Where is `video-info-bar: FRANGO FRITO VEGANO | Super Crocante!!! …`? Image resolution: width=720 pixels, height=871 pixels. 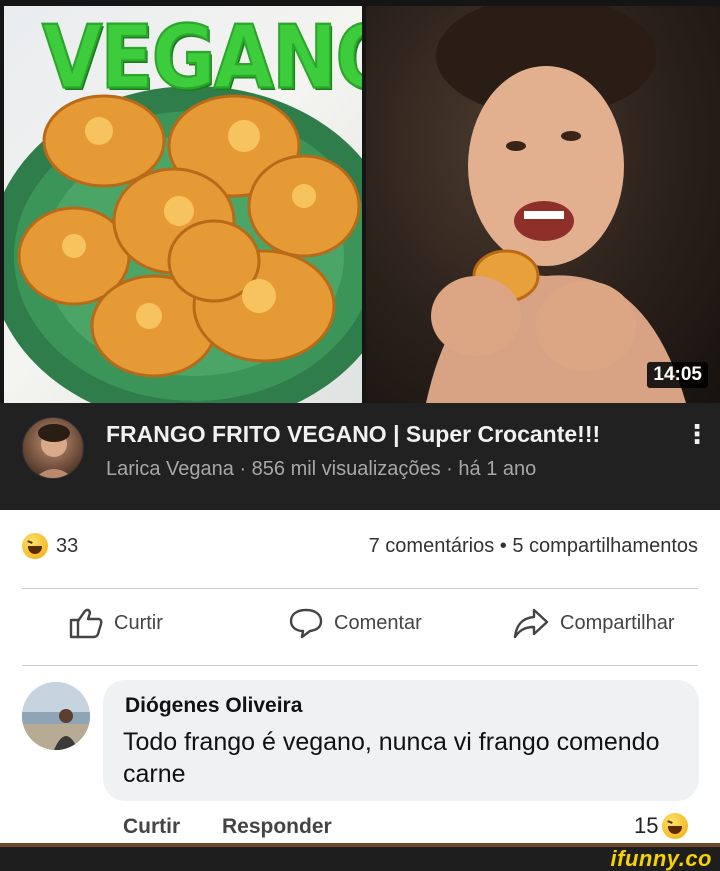
video-info-bar: FRANGO FRITO VEGANO | Super Crocante!!! … is located at coordinates (360, 456).